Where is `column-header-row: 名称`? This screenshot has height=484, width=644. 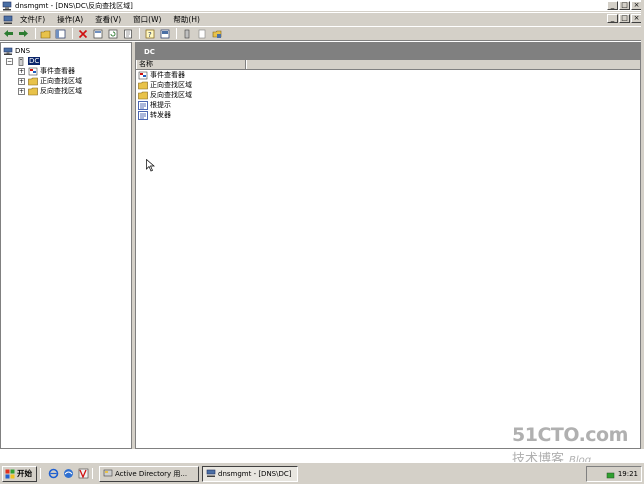 column-header-row: 名称 is located at coordinates (388, 65).